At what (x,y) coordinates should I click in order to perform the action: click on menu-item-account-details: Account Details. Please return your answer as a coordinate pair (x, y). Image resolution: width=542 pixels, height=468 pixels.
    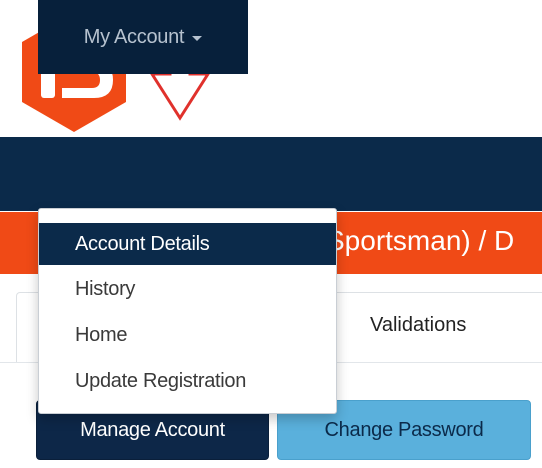
    Looking at the image, I should click on (187, 244).